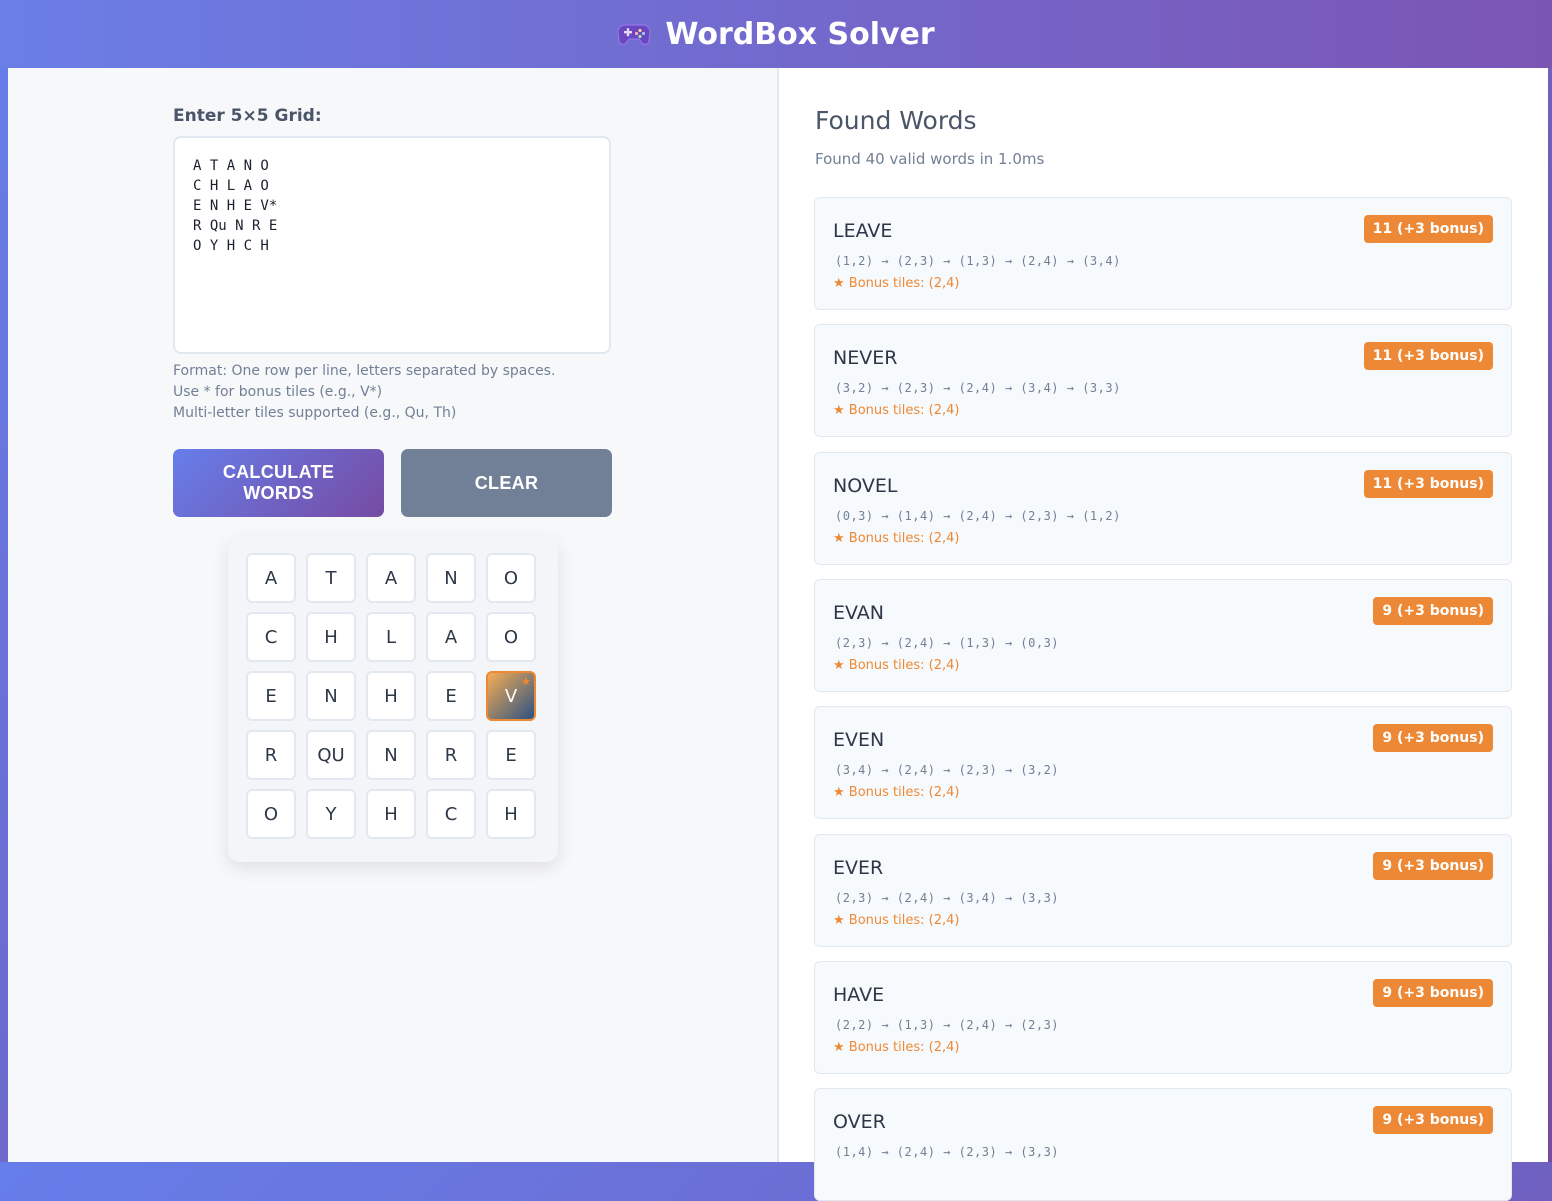  I want to click on word-path: (3,2) → (2,3) → (2,4) → (3,4) → (3,3), so click(978, 388).